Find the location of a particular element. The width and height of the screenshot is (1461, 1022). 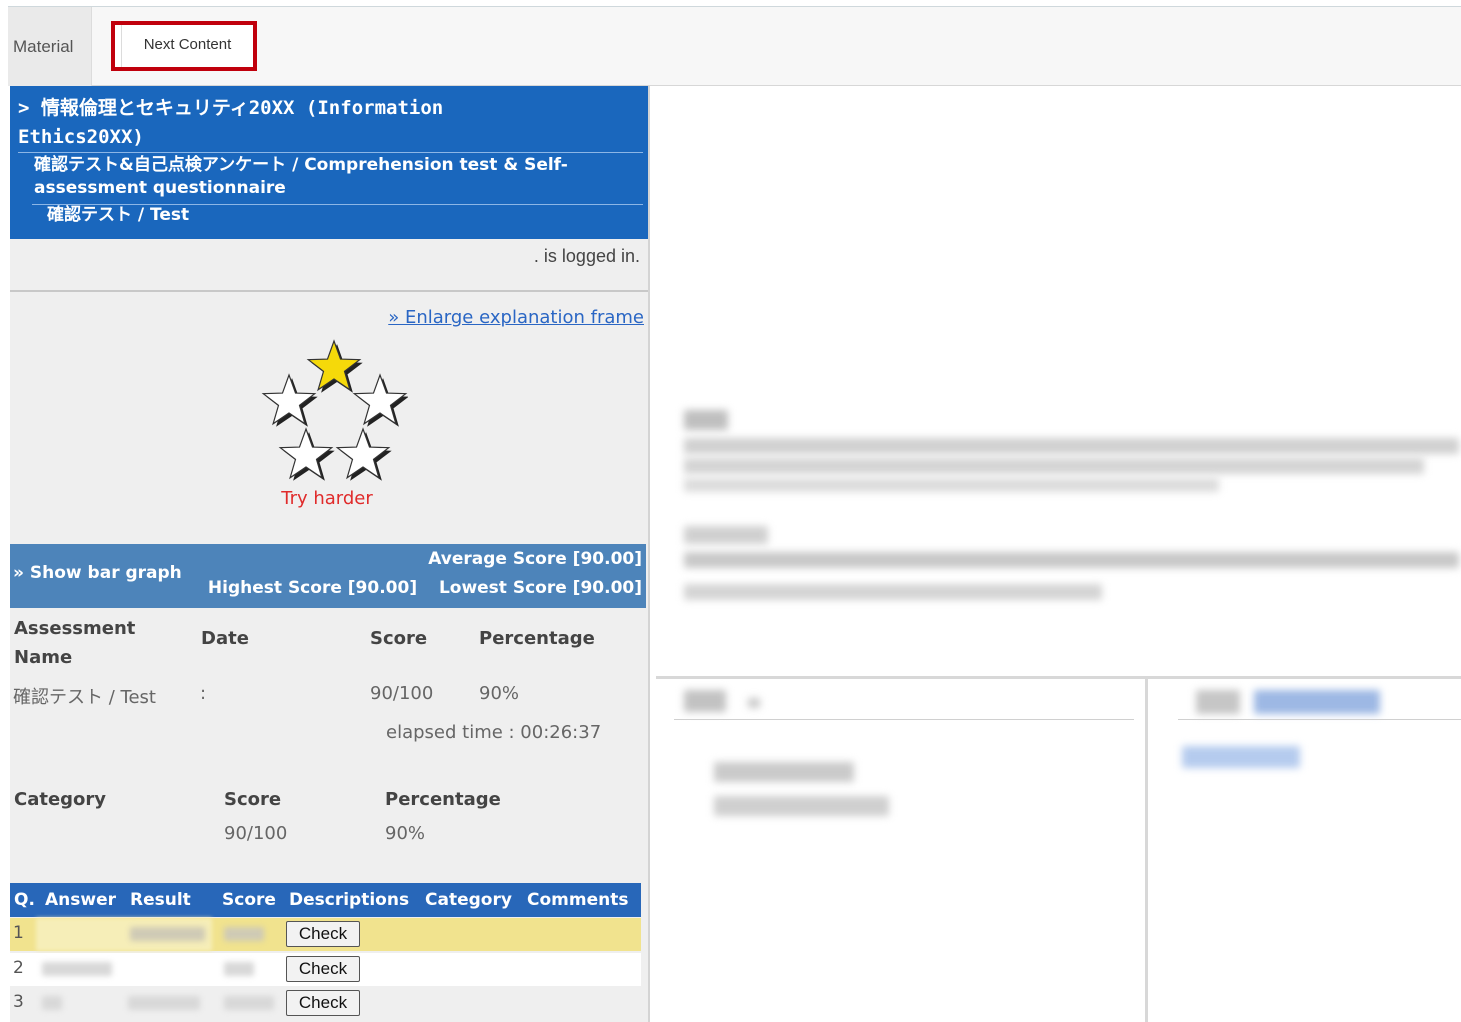

header-category-percentage: Percentage is located at coordinates (443, 799).